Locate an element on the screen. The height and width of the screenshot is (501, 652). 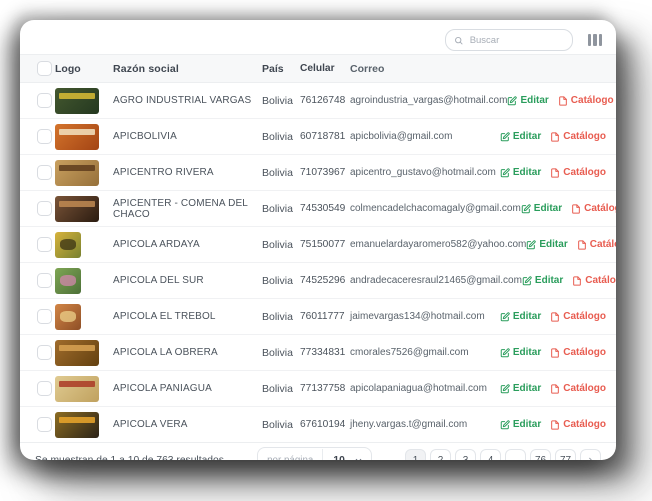
apicola-del-sur-logo is located at coordinates (68, 280).